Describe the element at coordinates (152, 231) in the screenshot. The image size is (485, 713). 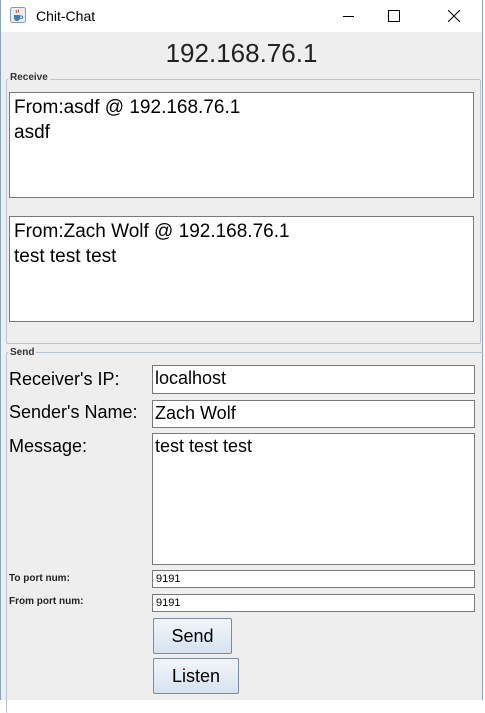
I see `message-sender: From:Zach Wolf @ 192.168.76.1` at that location.